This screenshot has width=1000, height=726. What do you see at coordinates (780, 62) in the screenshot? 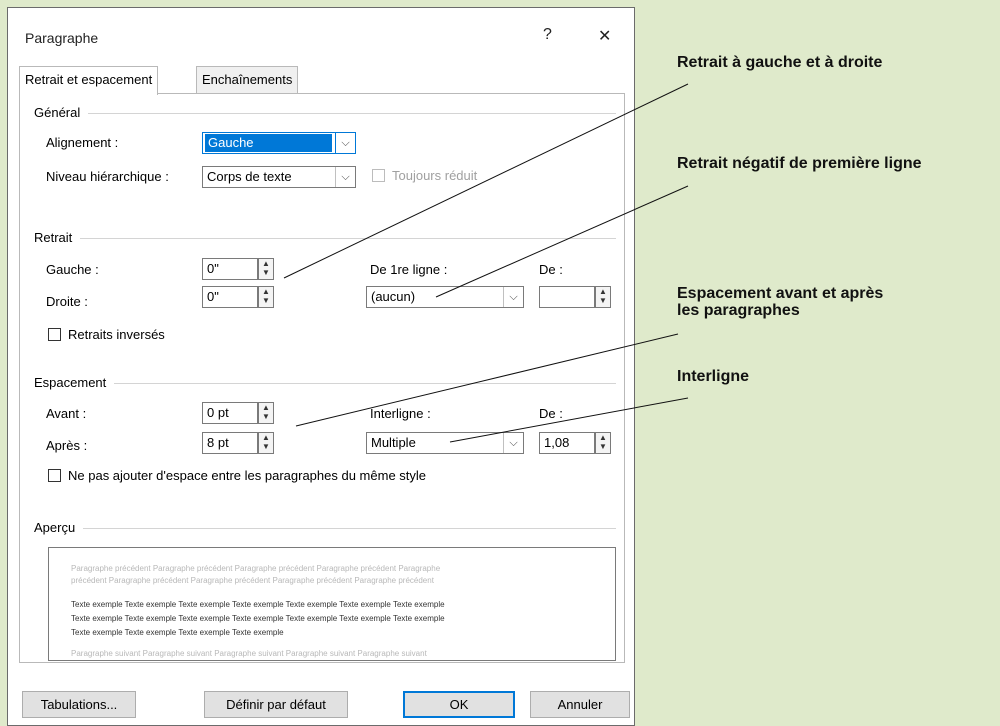
I see `annotation-left-right-indent: Retrait à gauche et à droite` at bounding box center [780, 62].